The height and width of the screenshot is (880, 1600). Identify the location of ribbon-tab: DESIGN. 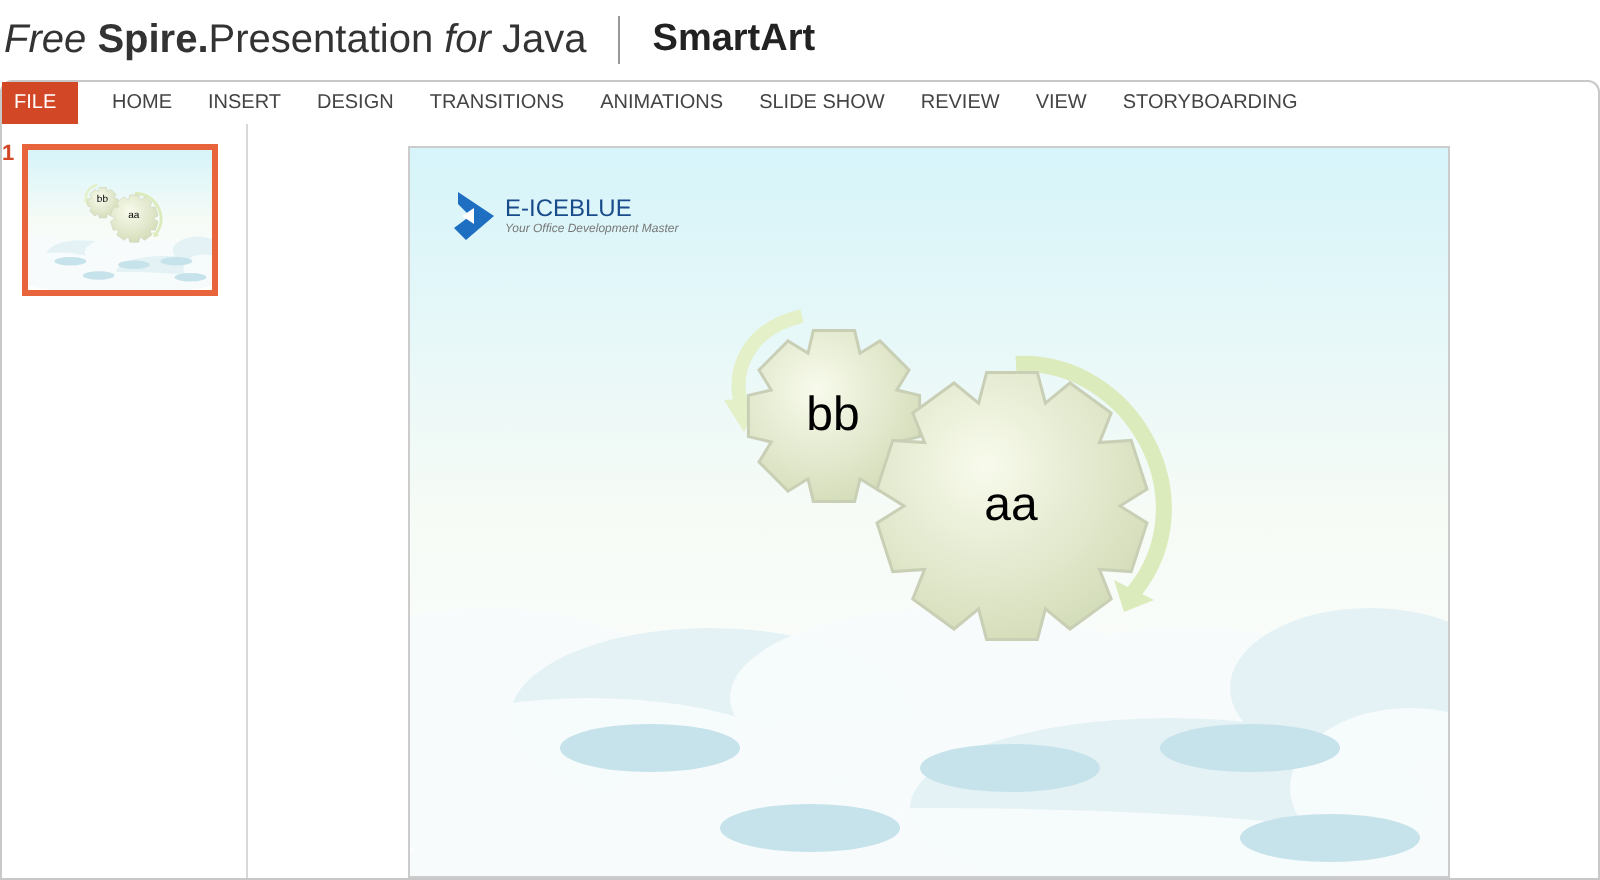
(355, 103).